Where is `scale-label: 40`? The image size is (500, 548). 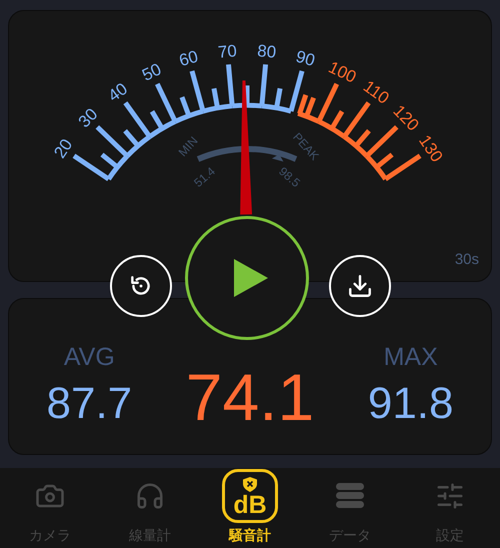 scale-label: 40 is located at coordinates (117, 92).